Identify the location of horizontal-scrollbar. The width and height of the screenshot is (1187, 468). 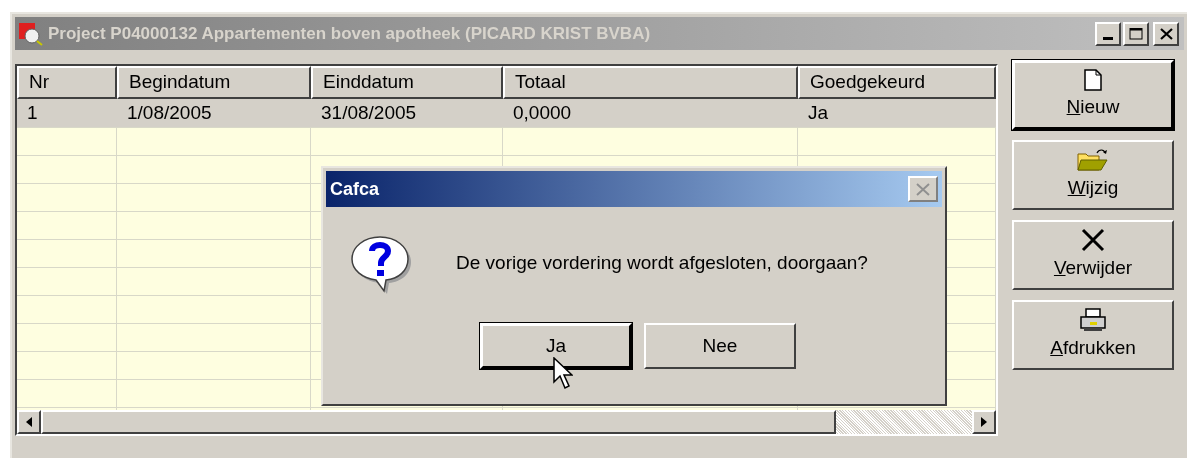
(506, 422).